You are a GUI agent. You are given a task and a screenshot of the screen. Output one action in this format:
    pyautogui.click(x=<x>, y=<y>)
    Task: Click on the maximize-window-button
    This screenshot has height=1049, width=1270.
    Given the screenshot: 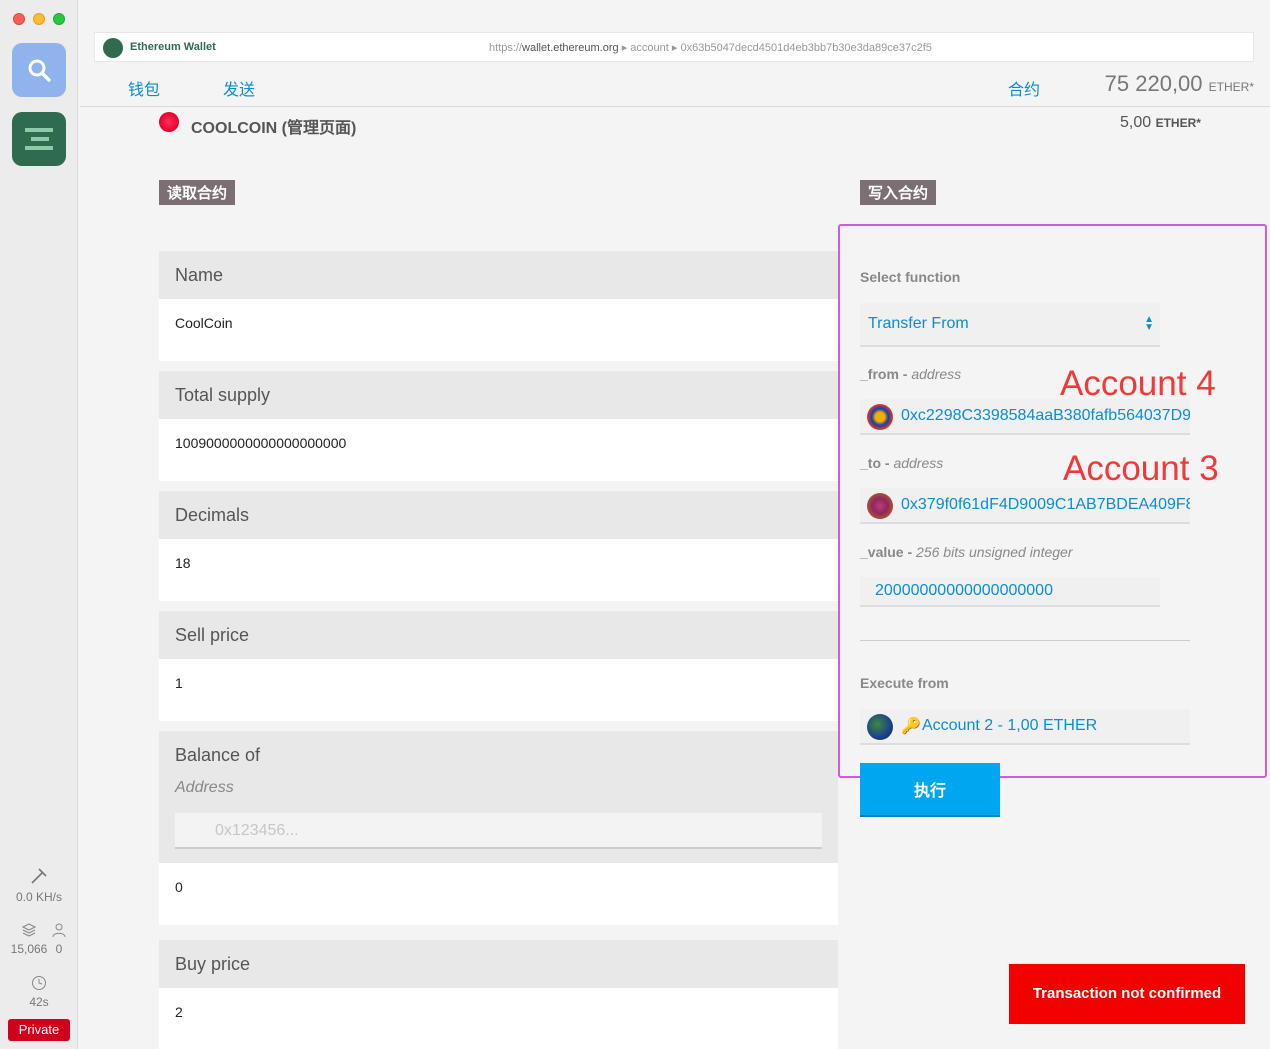 What is the action you would take?
    pyautogui.click(x=59, y=19)
    